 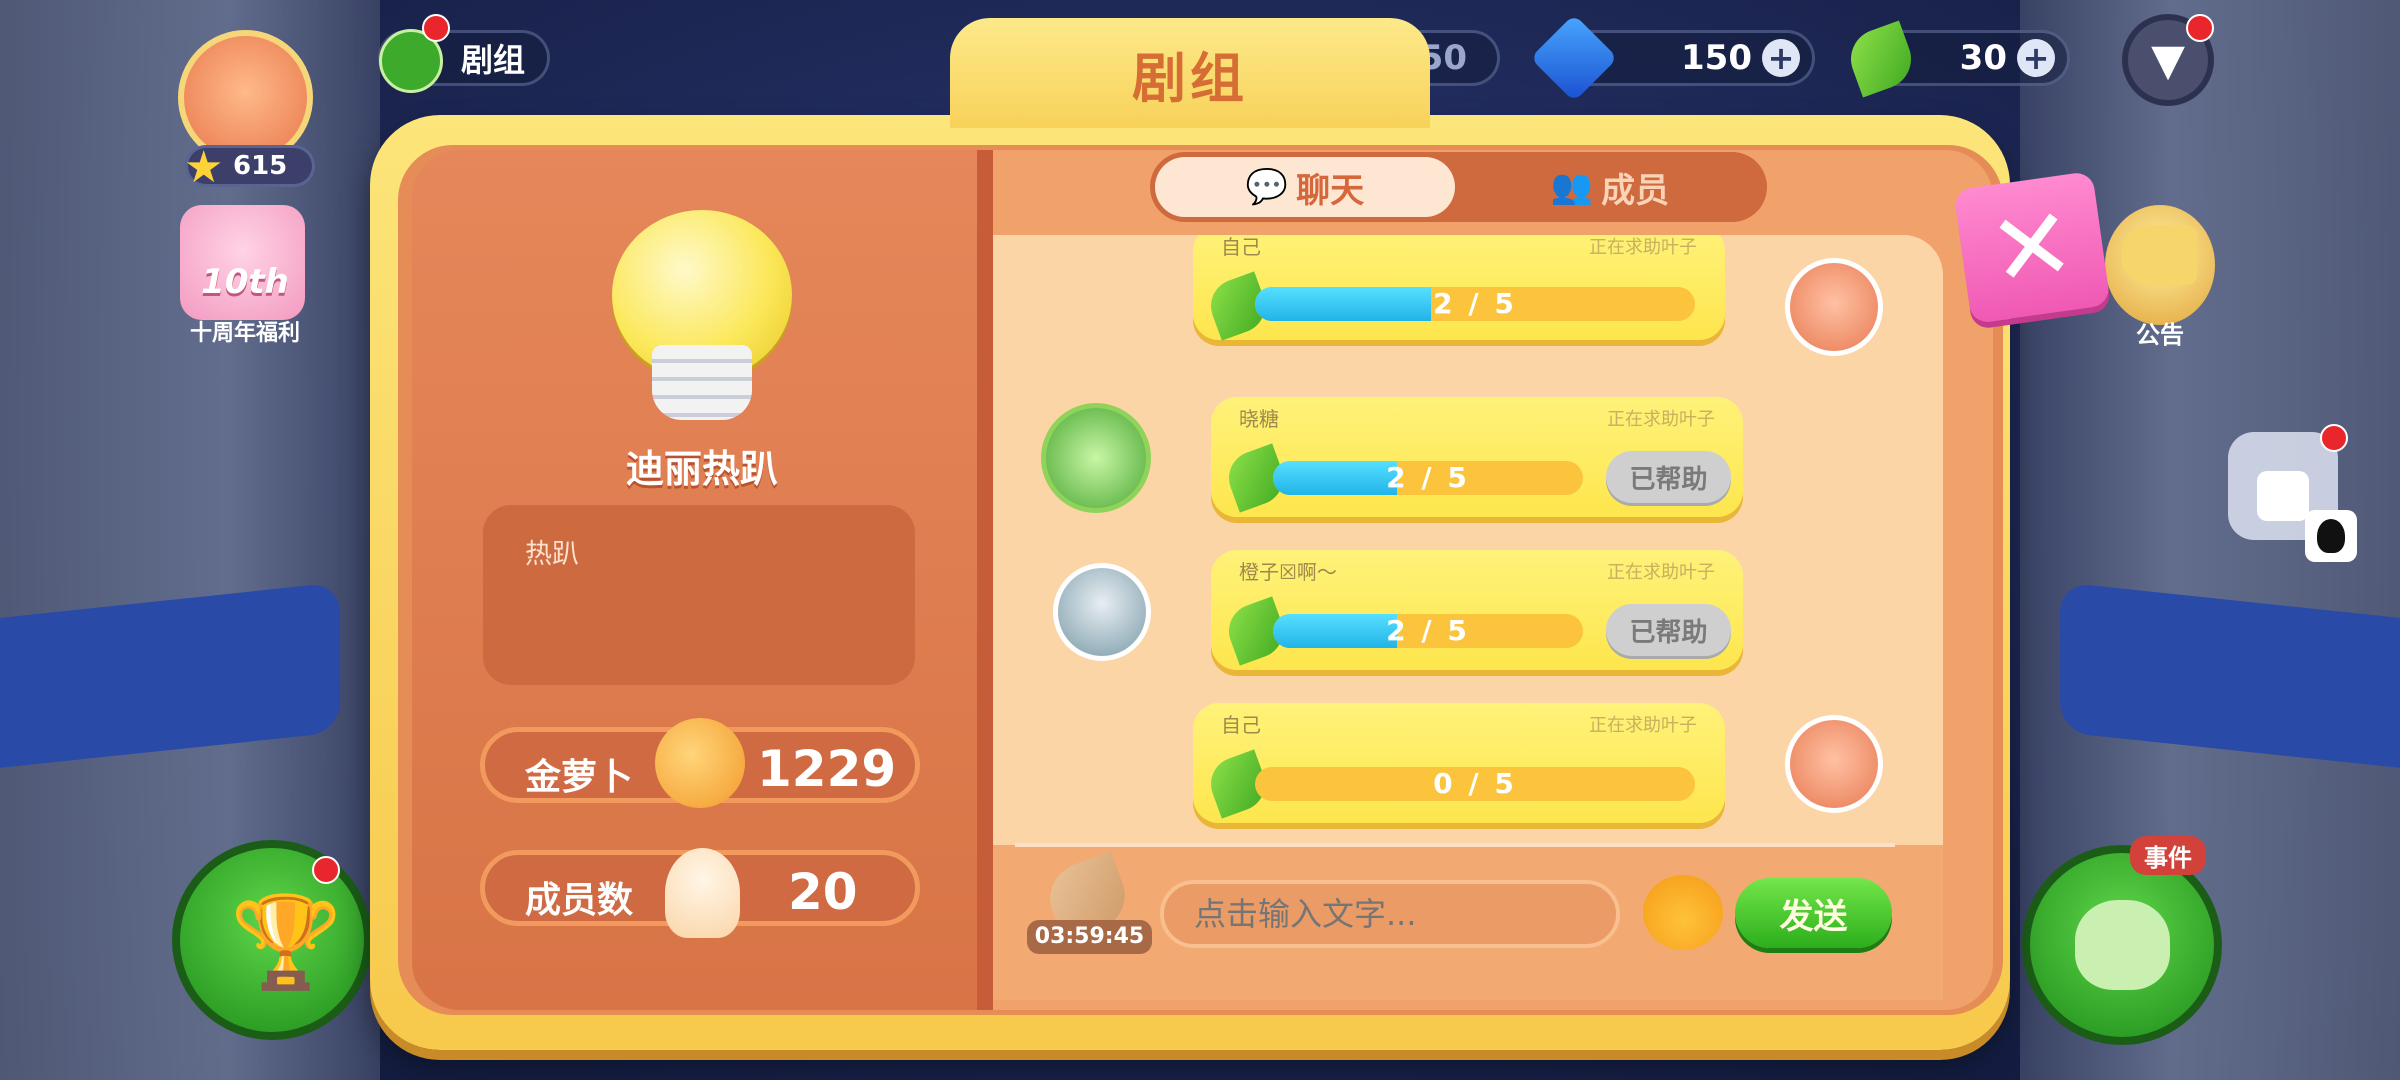 What do you see at coordinates (245, 282) in the screenshot?
I see `anniversary-badge: 10th` at bounding box center [245, 282].